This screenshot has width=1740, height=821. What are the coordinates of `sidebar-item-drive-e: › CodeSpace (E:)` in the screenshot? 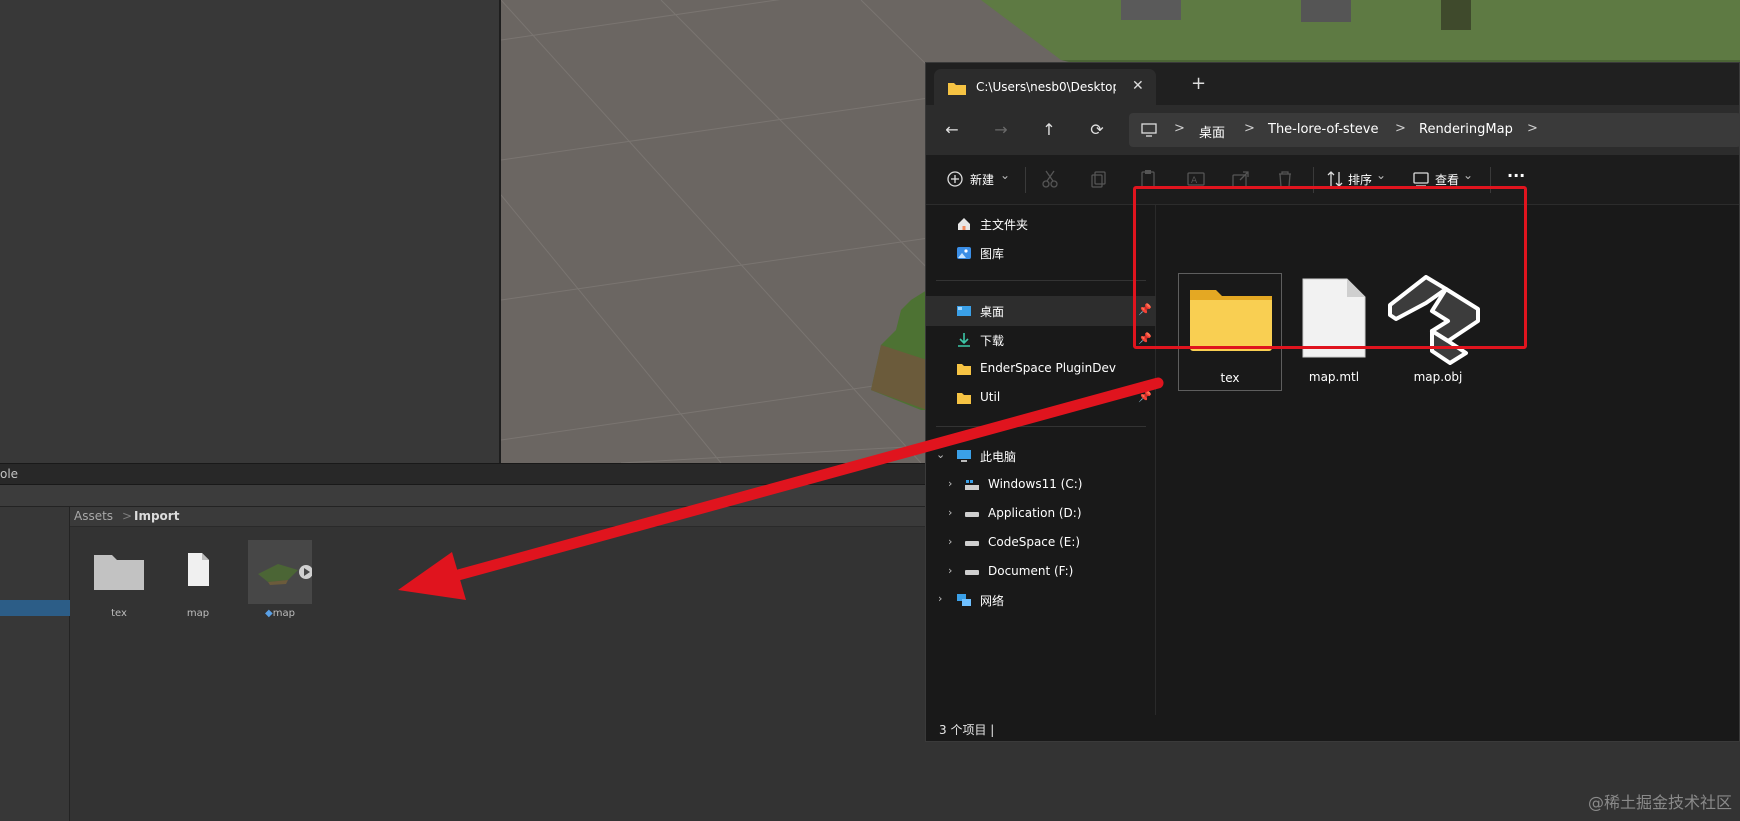 It's located at (1041, 543).